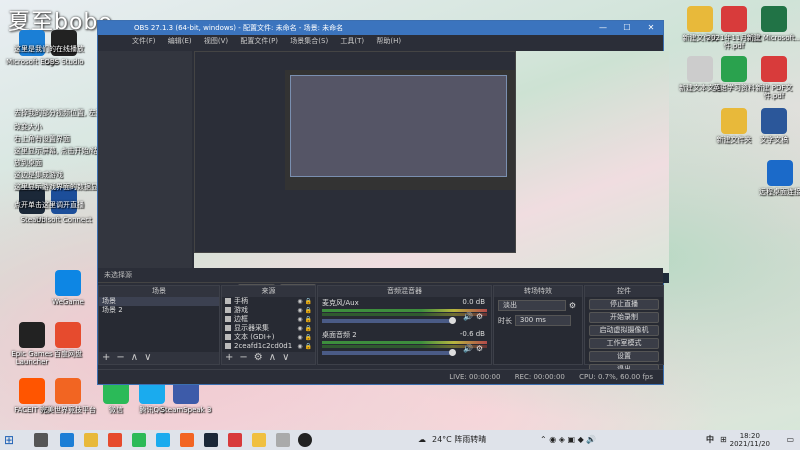 This screenshot has width=800, height=450. What do you see at coordinates (180, 41) in the screenshot?
I see `menu-edit: 编辑(E)` at bounding box center [180, 41].